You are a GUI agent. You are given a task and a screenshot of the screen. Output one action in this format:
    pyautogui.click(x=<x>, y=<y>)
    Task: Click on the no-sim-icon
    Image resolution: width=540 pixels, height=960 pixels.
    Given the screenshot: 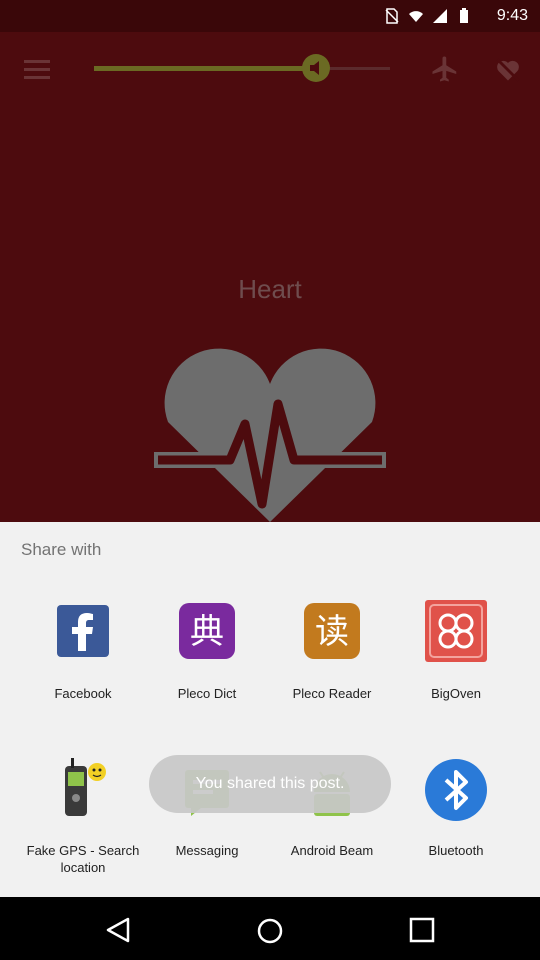 What is the action you would take?
    pyautogui.click(x=392, y=16)
    